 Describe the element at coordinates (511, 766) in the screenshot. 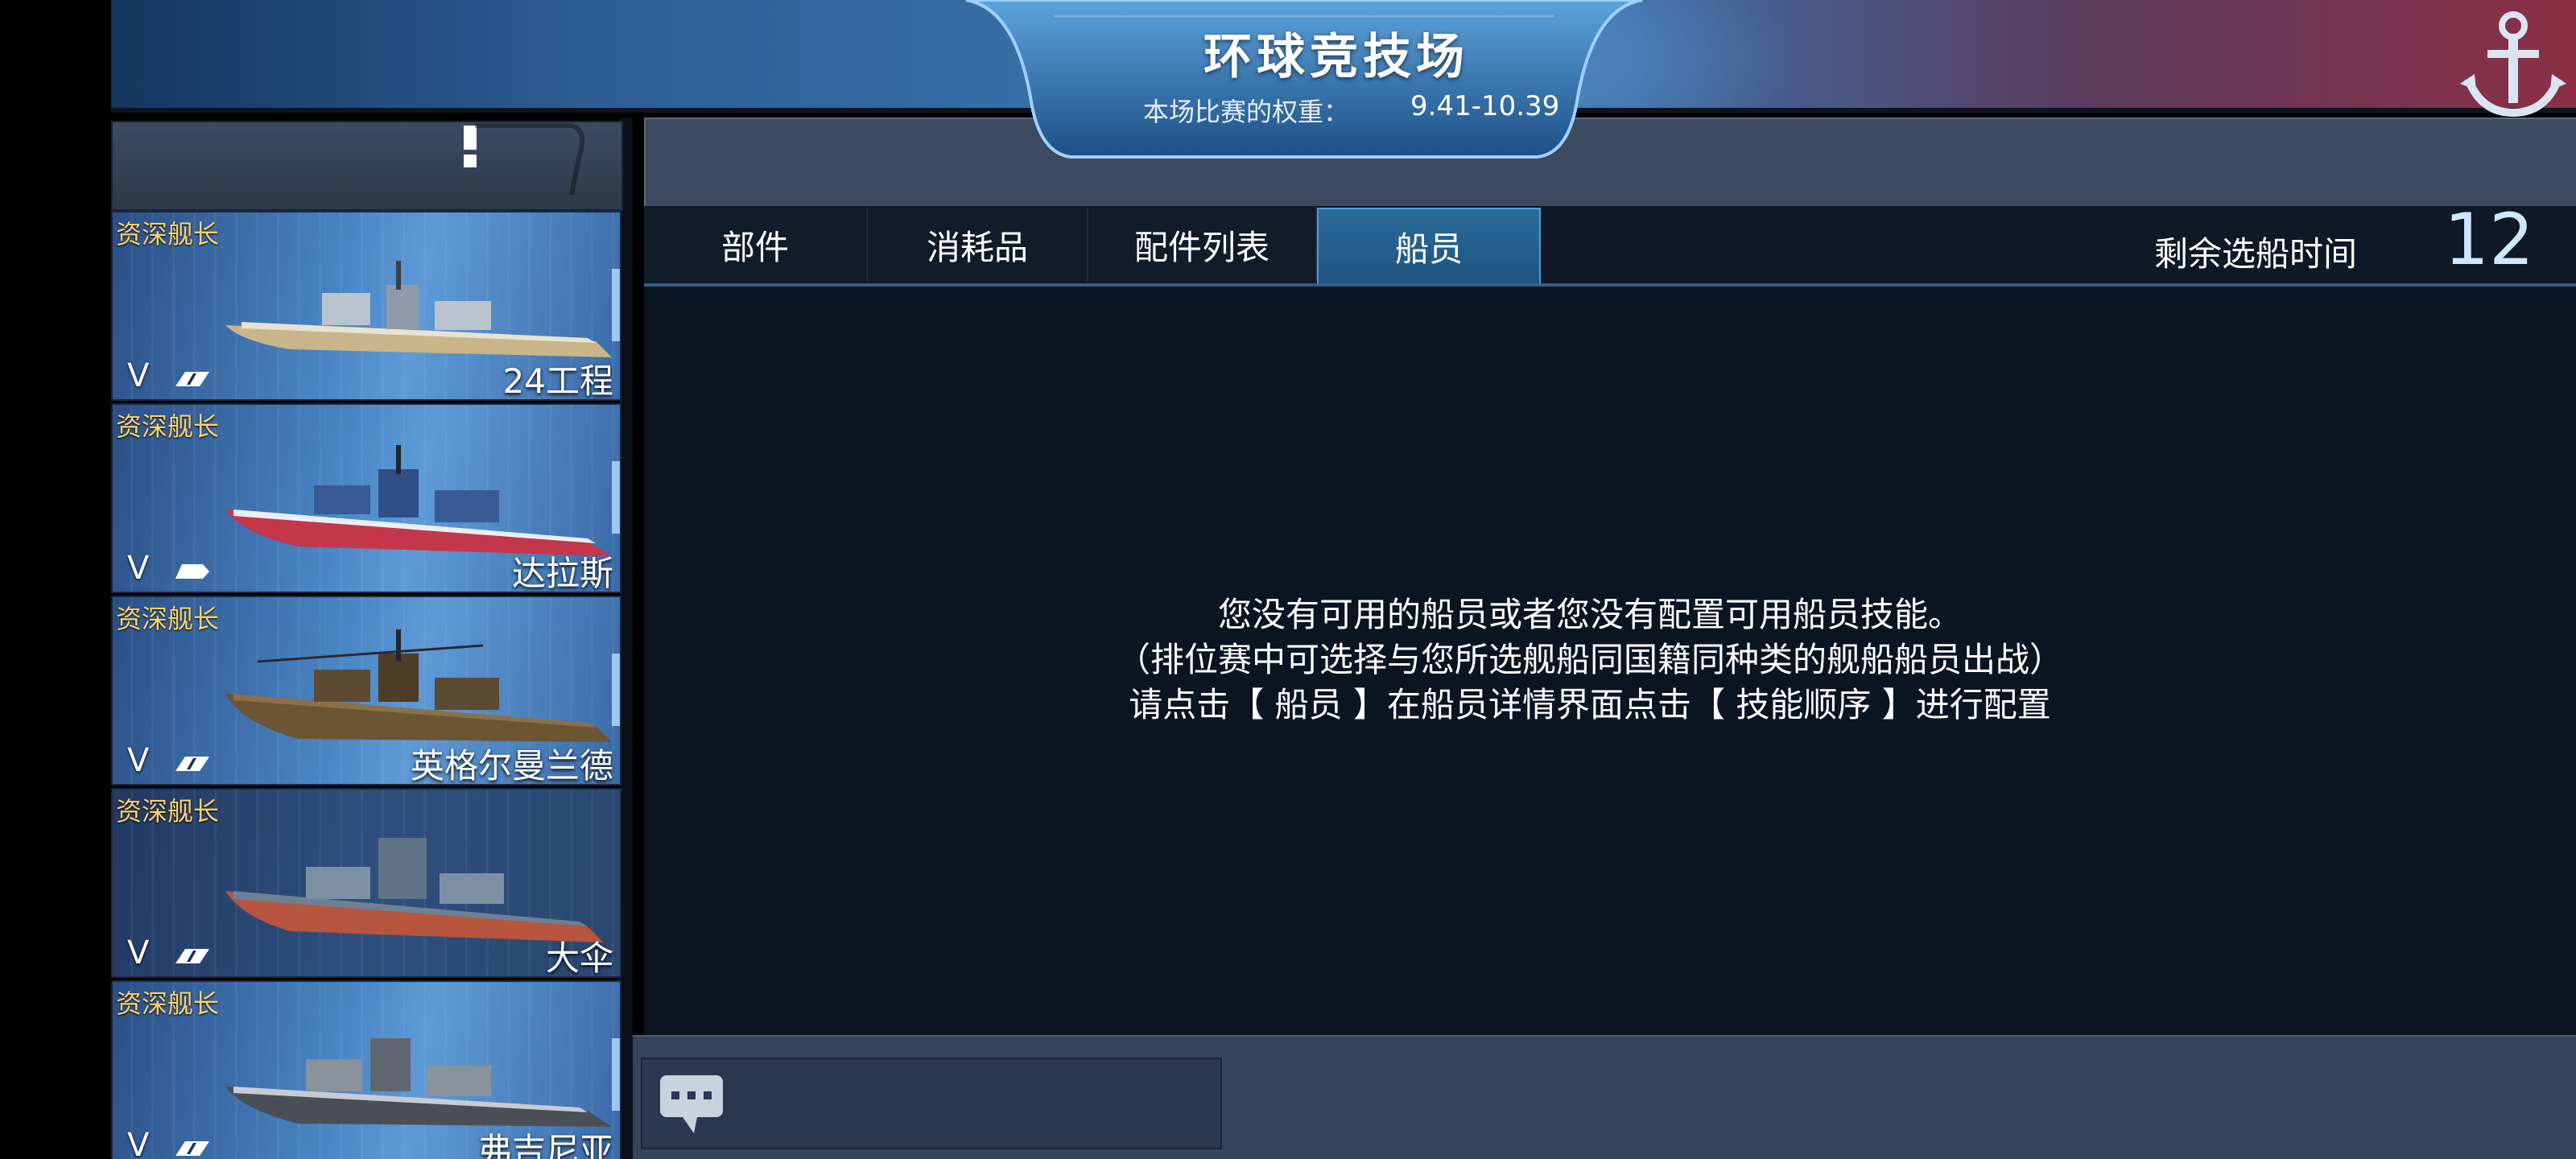

I see `ship-name: 英格尔曼兰德` at that location.